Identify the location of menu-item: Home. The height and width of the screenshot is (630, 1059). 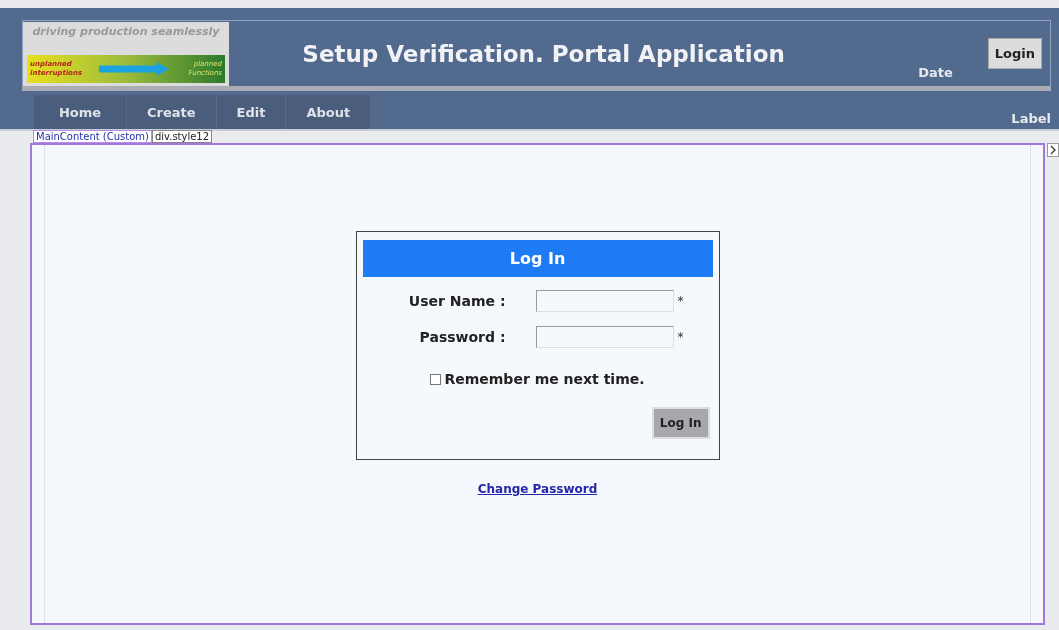
(80, 112).